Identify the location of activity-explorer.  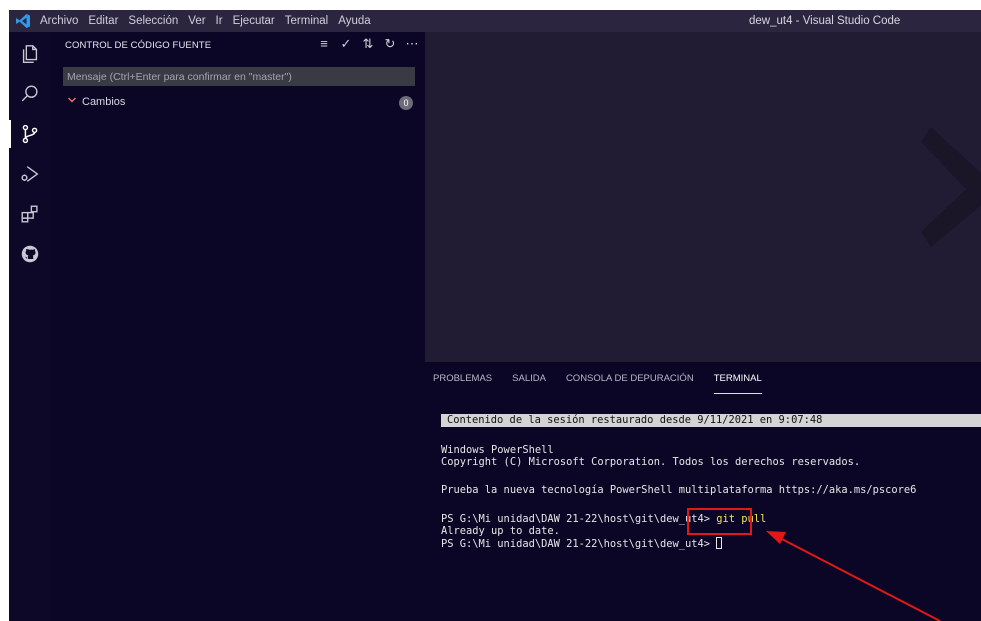
(30, 54).